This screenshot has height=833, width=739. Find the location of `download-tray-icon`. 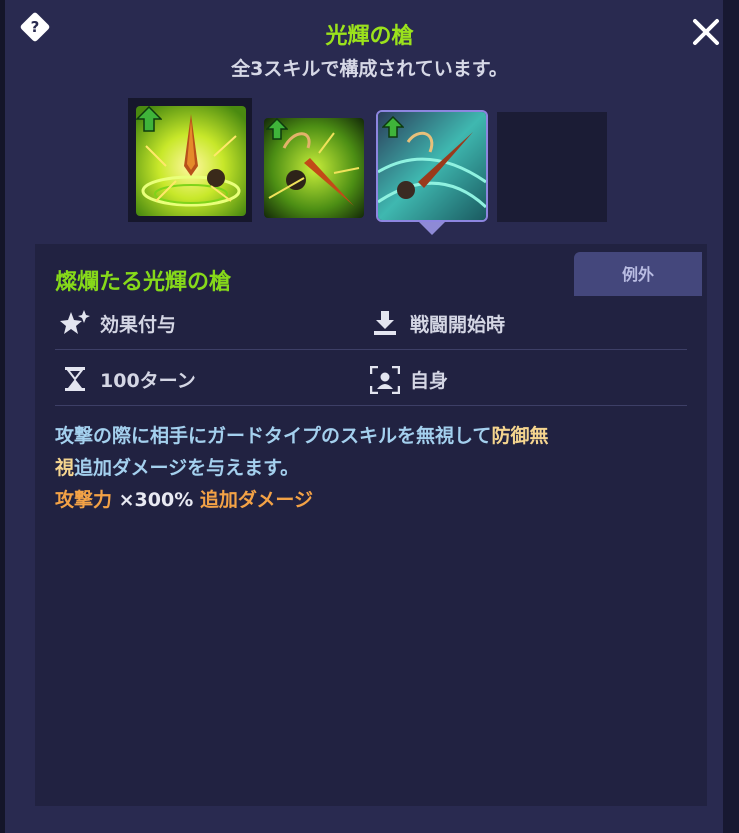

download-tray-icon is located at coordinates (385, 323).